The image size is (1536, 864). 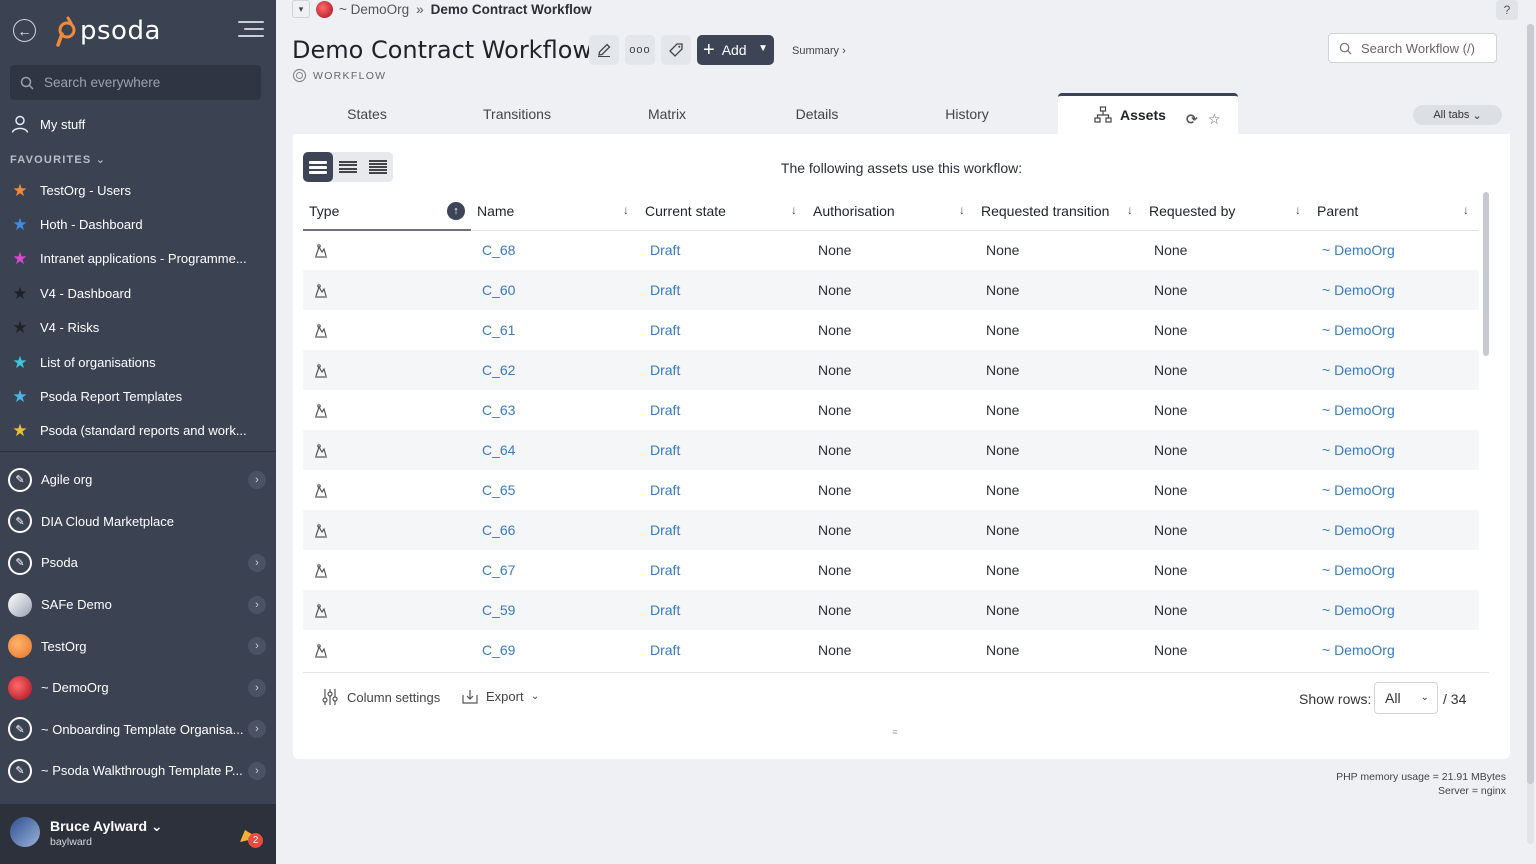 I want to click on page-scrollbar-thumb, so click(x=1530, y=404).